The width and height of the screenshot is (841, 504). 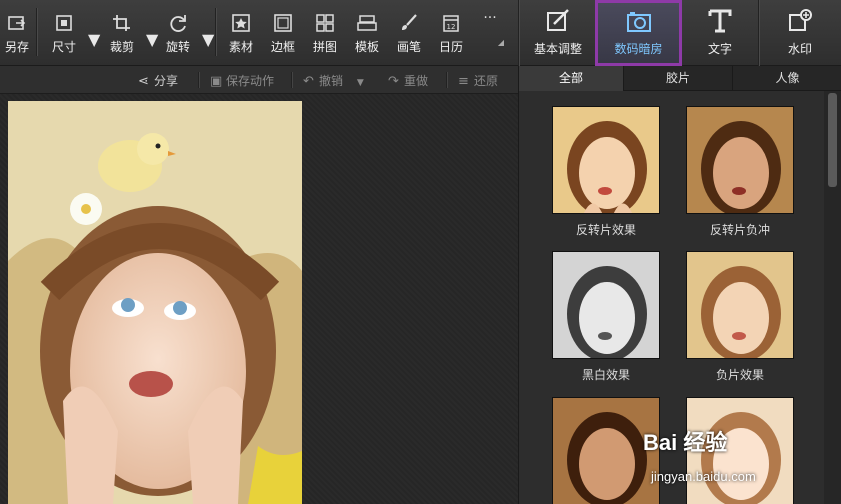 I want to click on redo-icon: ↷, so click(x=393, y=81).